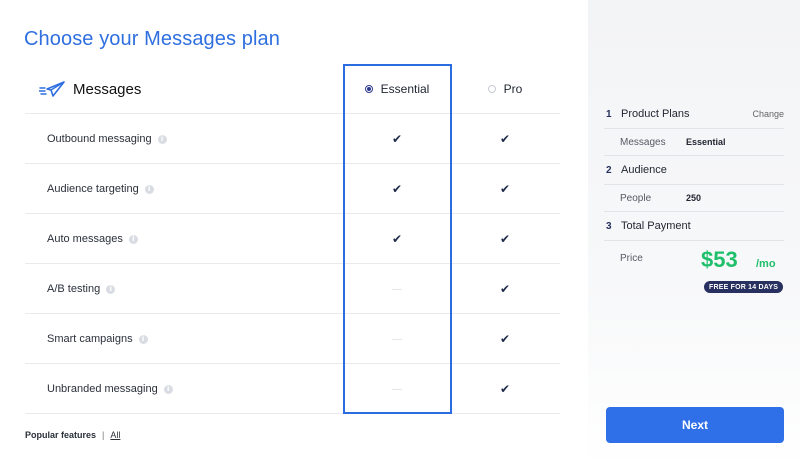 The image size is (800, 468). I want to click on feature-label: A/B testing i, so click(81, 289).